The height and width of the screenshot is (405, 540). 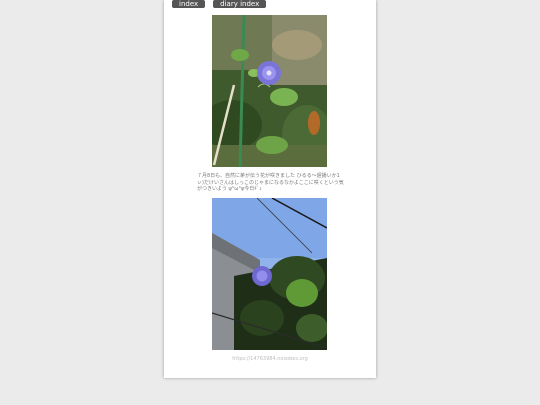 I want to click on diary-index-button: diary index, so click(x=240, y=4).